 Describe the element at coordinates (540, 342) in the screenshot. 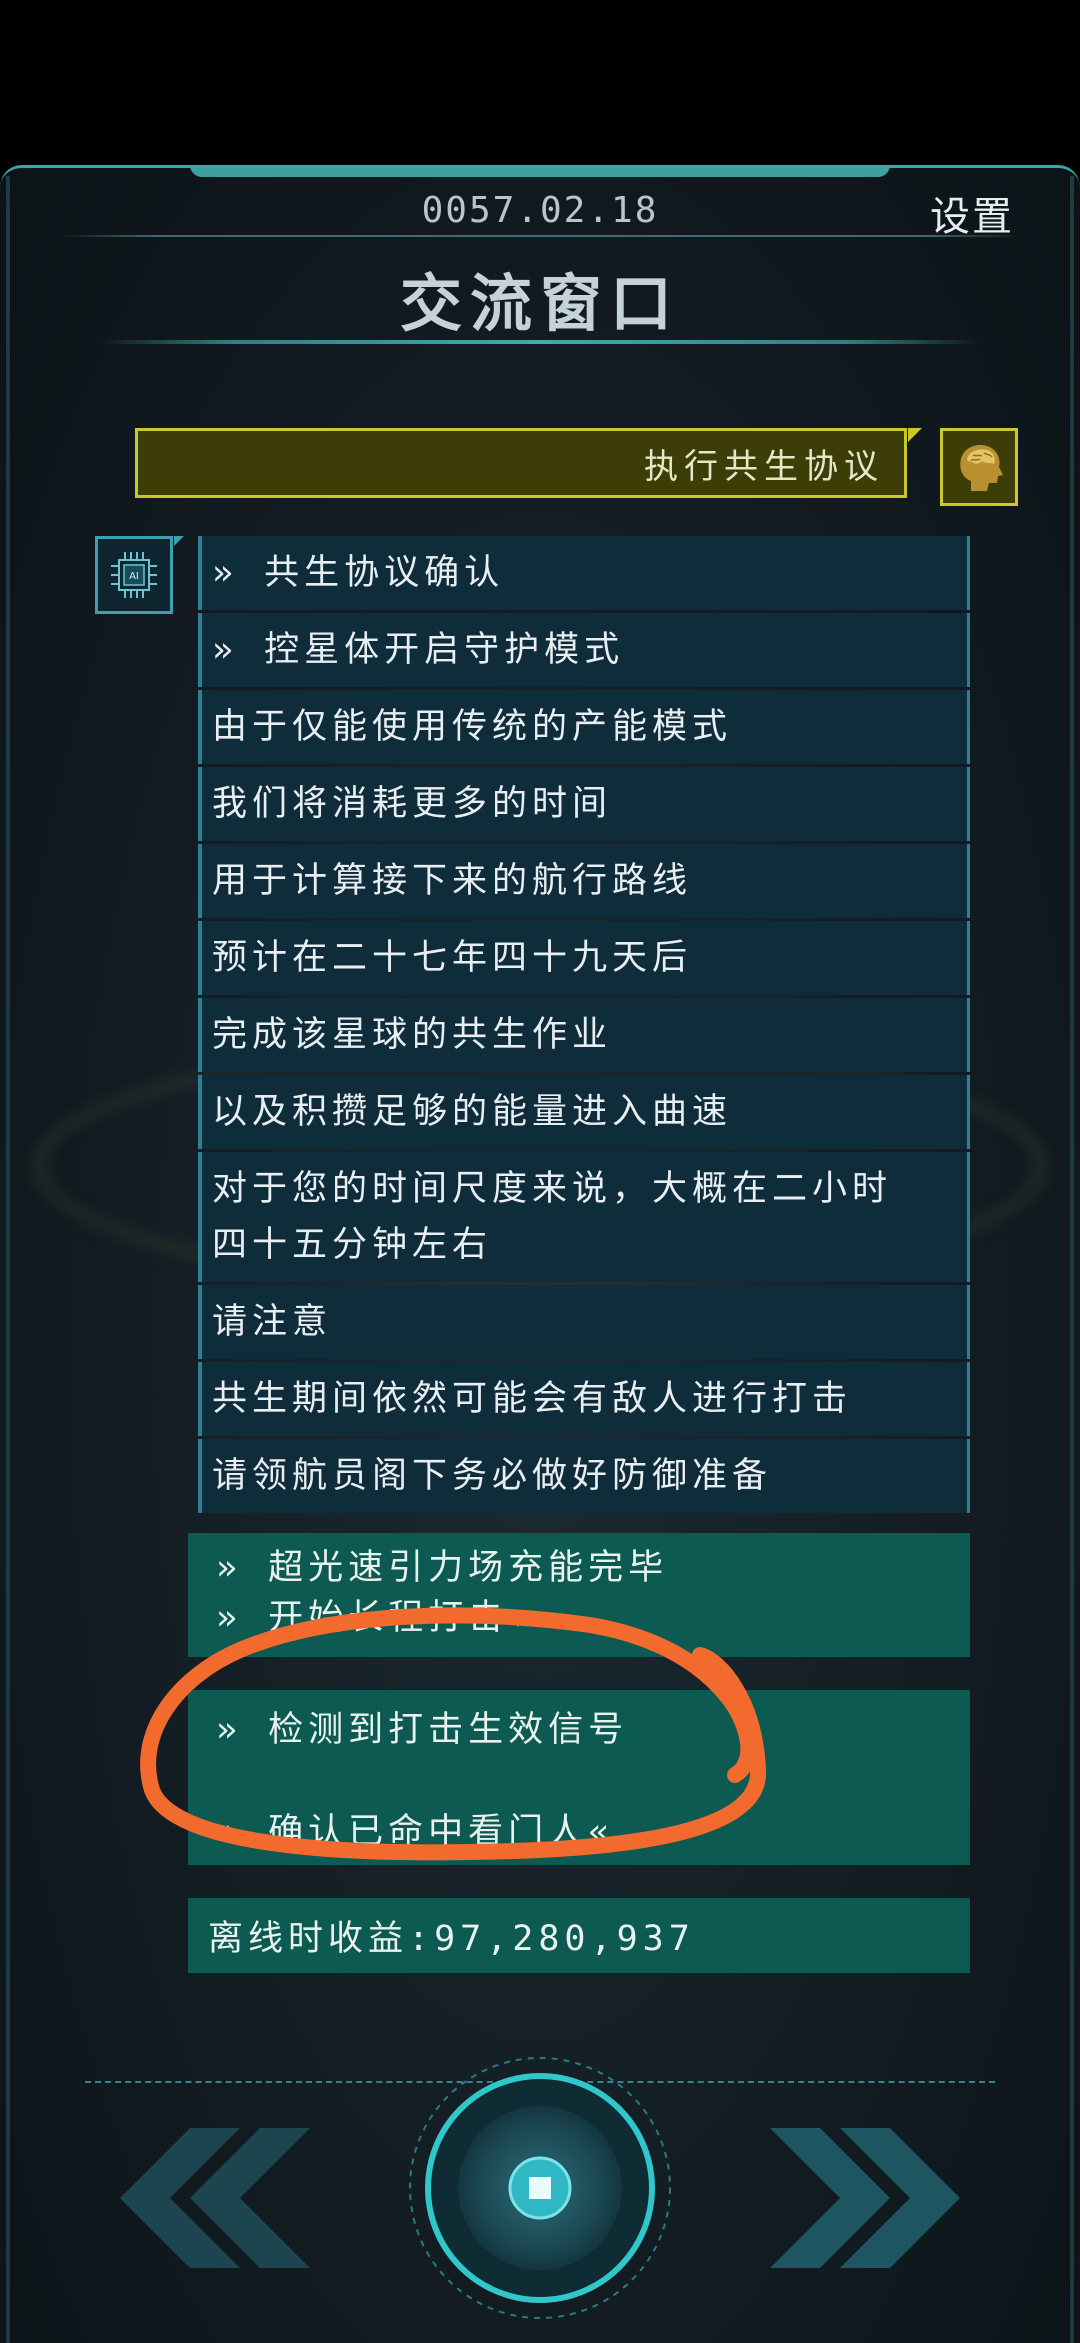

I see `title-underline` at that location.